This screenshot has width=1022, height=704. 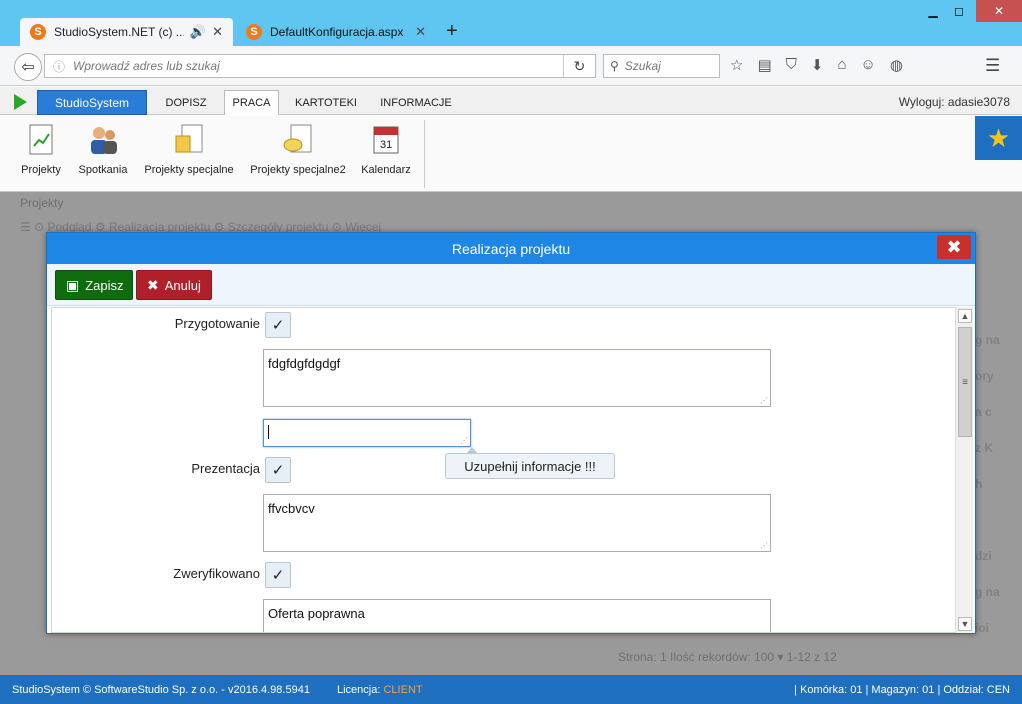 What do you see at coordinates (278, 470) in the screenshot?
I see `checkbox-prezentacja: ✓` at bounding box center [278, 470].